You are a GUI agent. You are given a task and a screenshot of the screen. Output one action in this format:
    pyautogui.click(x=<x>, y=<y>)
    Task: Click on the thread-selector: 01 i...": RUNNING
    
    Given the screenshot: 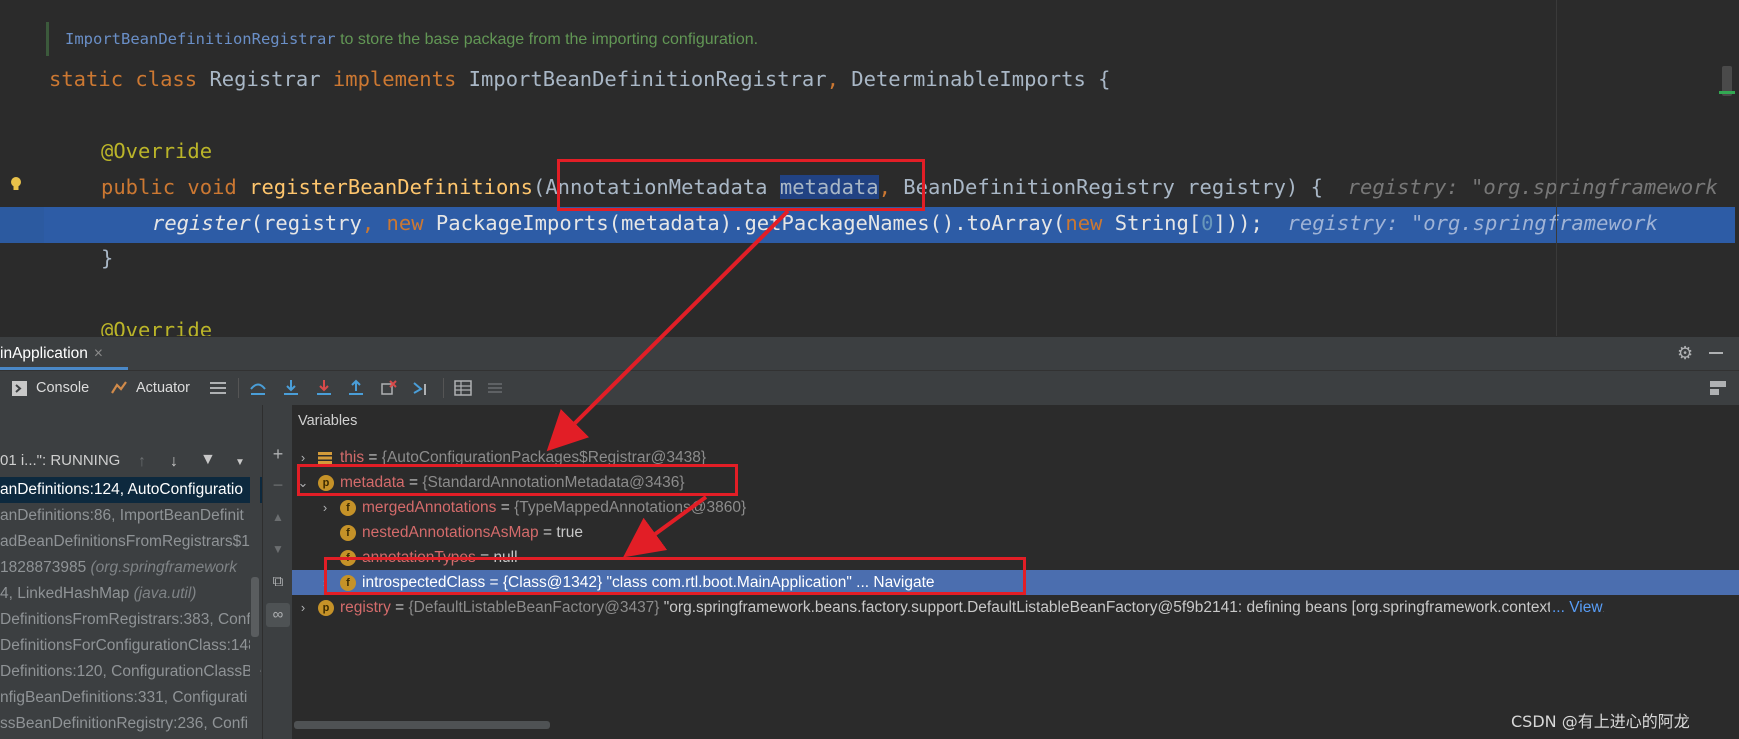 What is the action you would take?
    pyautogui.click(x=131, y=461)
    